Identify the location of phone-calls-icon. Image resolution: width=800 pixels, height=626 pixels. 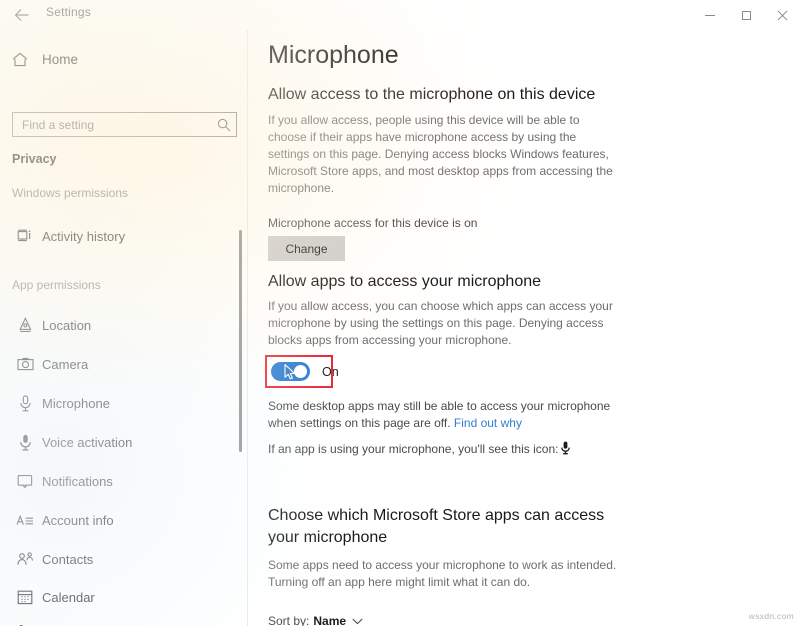
(25, 624).